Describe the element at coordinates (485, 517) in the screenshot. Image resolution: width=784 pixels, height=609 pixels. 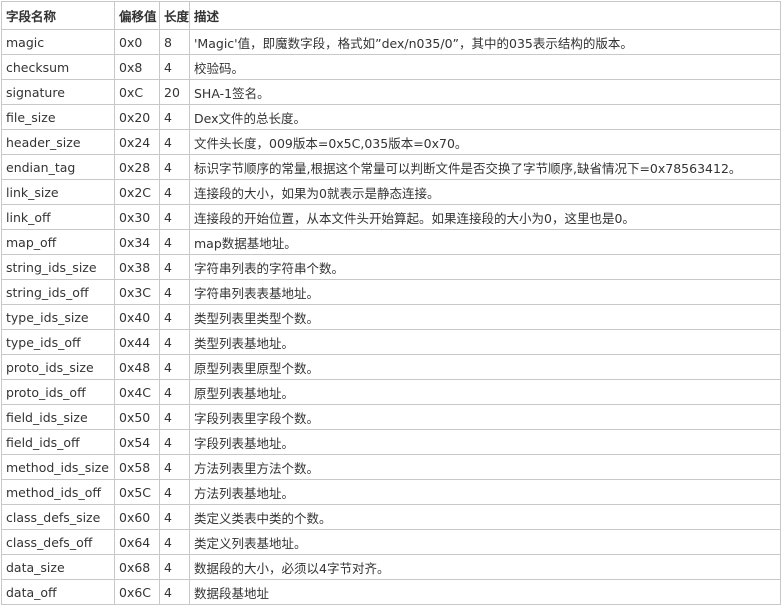
I see `cell-description: 类定义类表中类的个数。` at that location.